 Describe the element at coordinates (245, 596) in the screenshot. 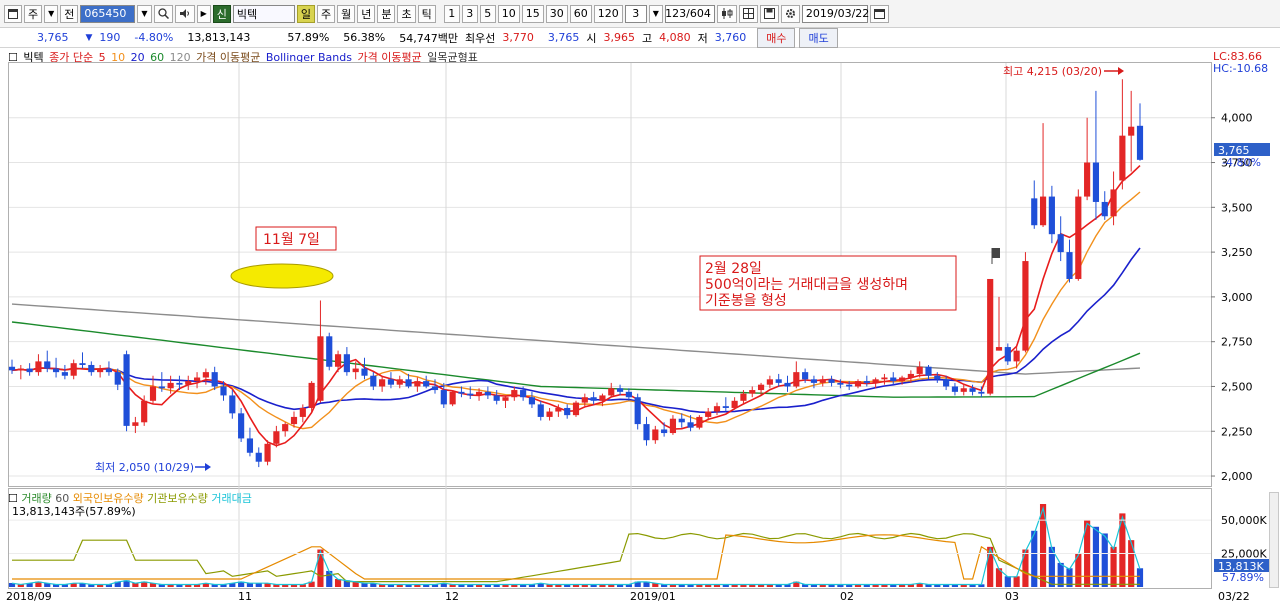

I see `x-tick-label: 11` at that location.